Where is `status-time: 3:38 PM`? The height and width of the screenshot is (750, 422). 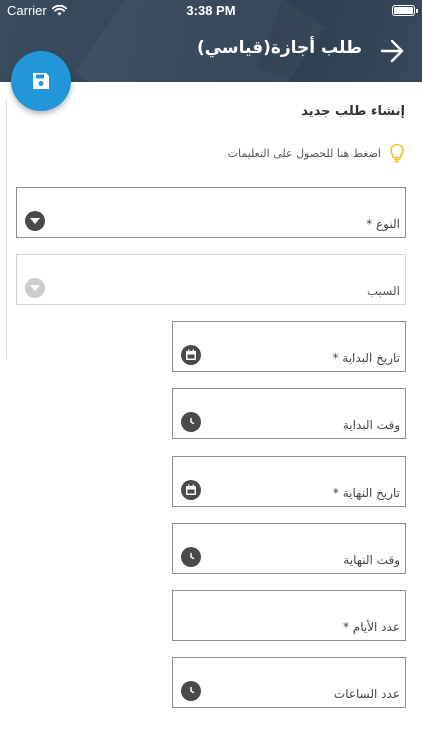 status-time: 3:38 PM is located at coordinates (211, 10).